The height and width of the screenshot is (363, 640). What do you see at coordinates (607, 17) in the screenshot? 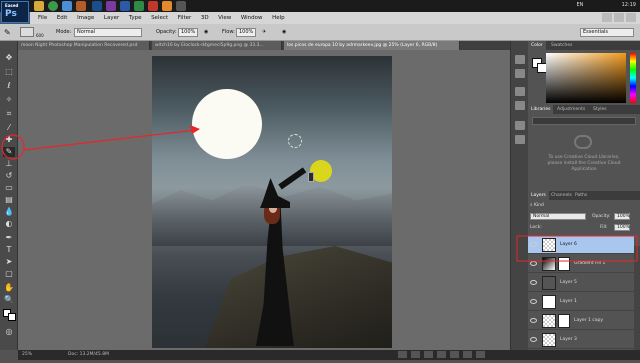
I see `minimize-button` at bounding box center [607, 17].